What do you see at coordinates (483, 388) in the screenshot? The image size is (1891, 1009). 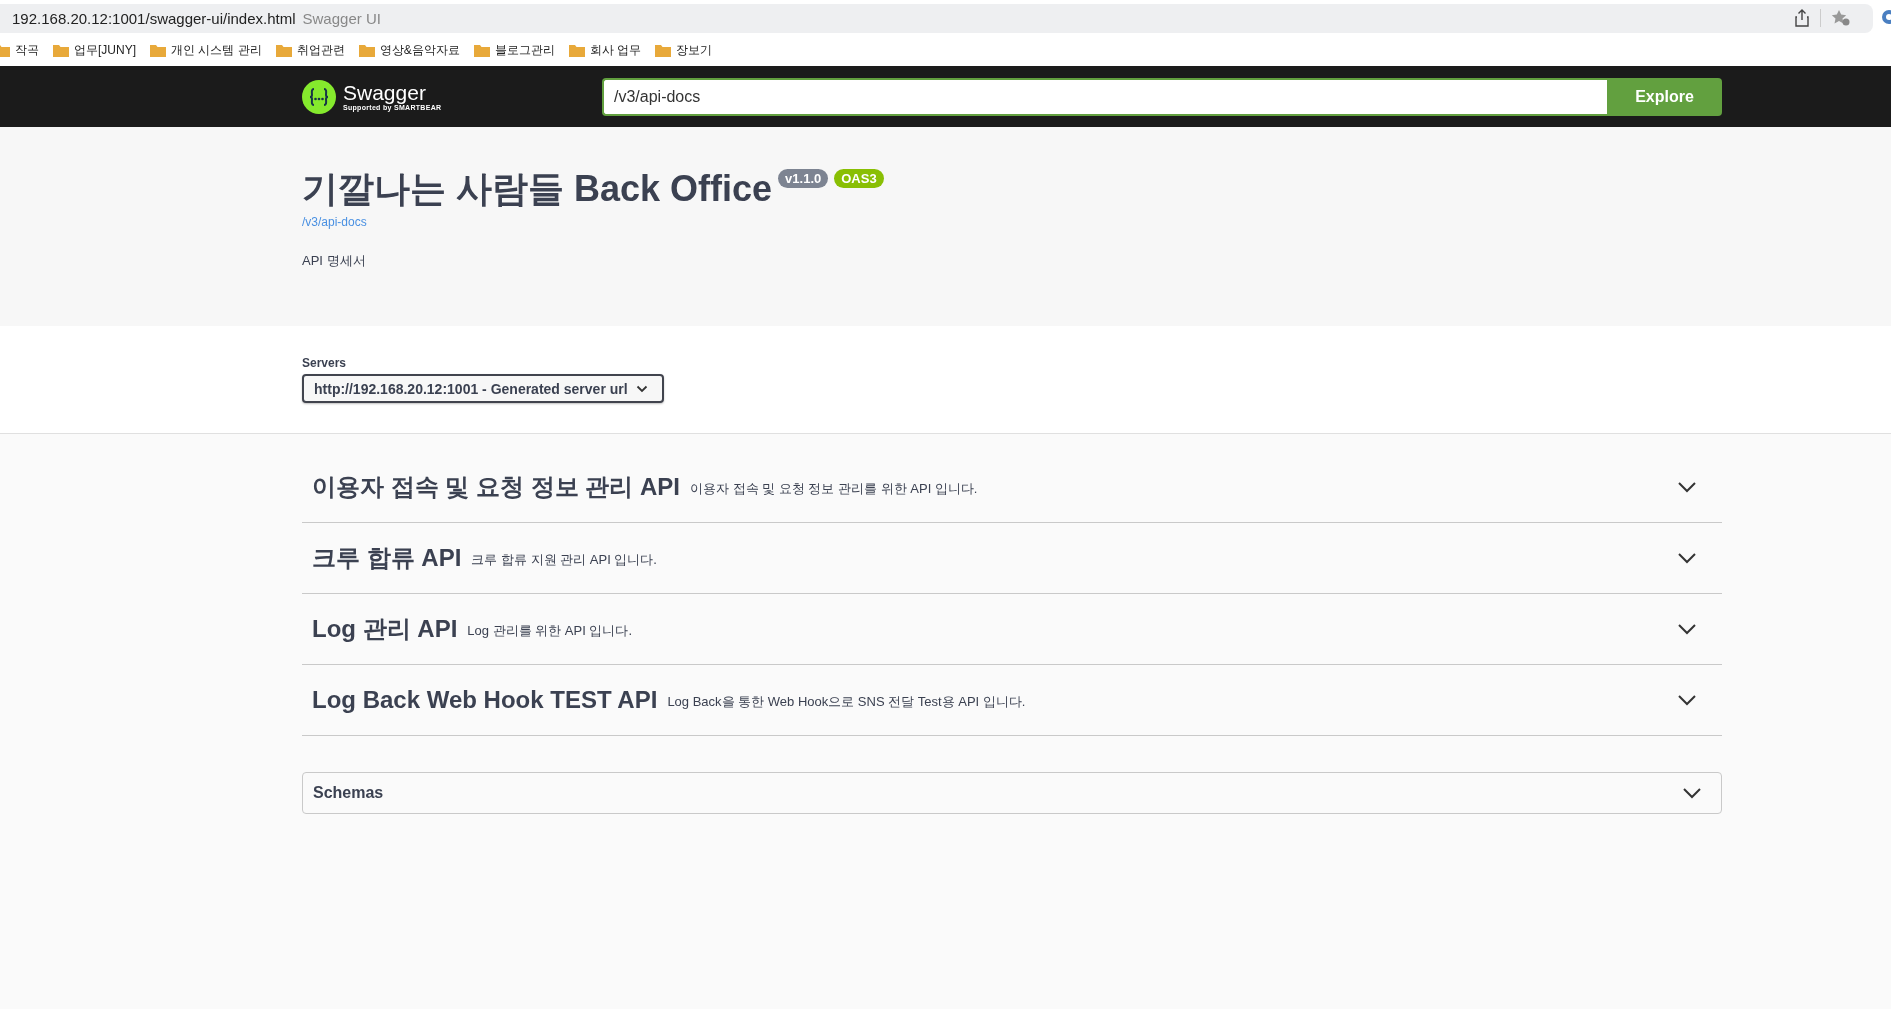 I see `server-dropdown: http://192.168.20.12:1001 - Generated server url` at bounding box center [483, 388].